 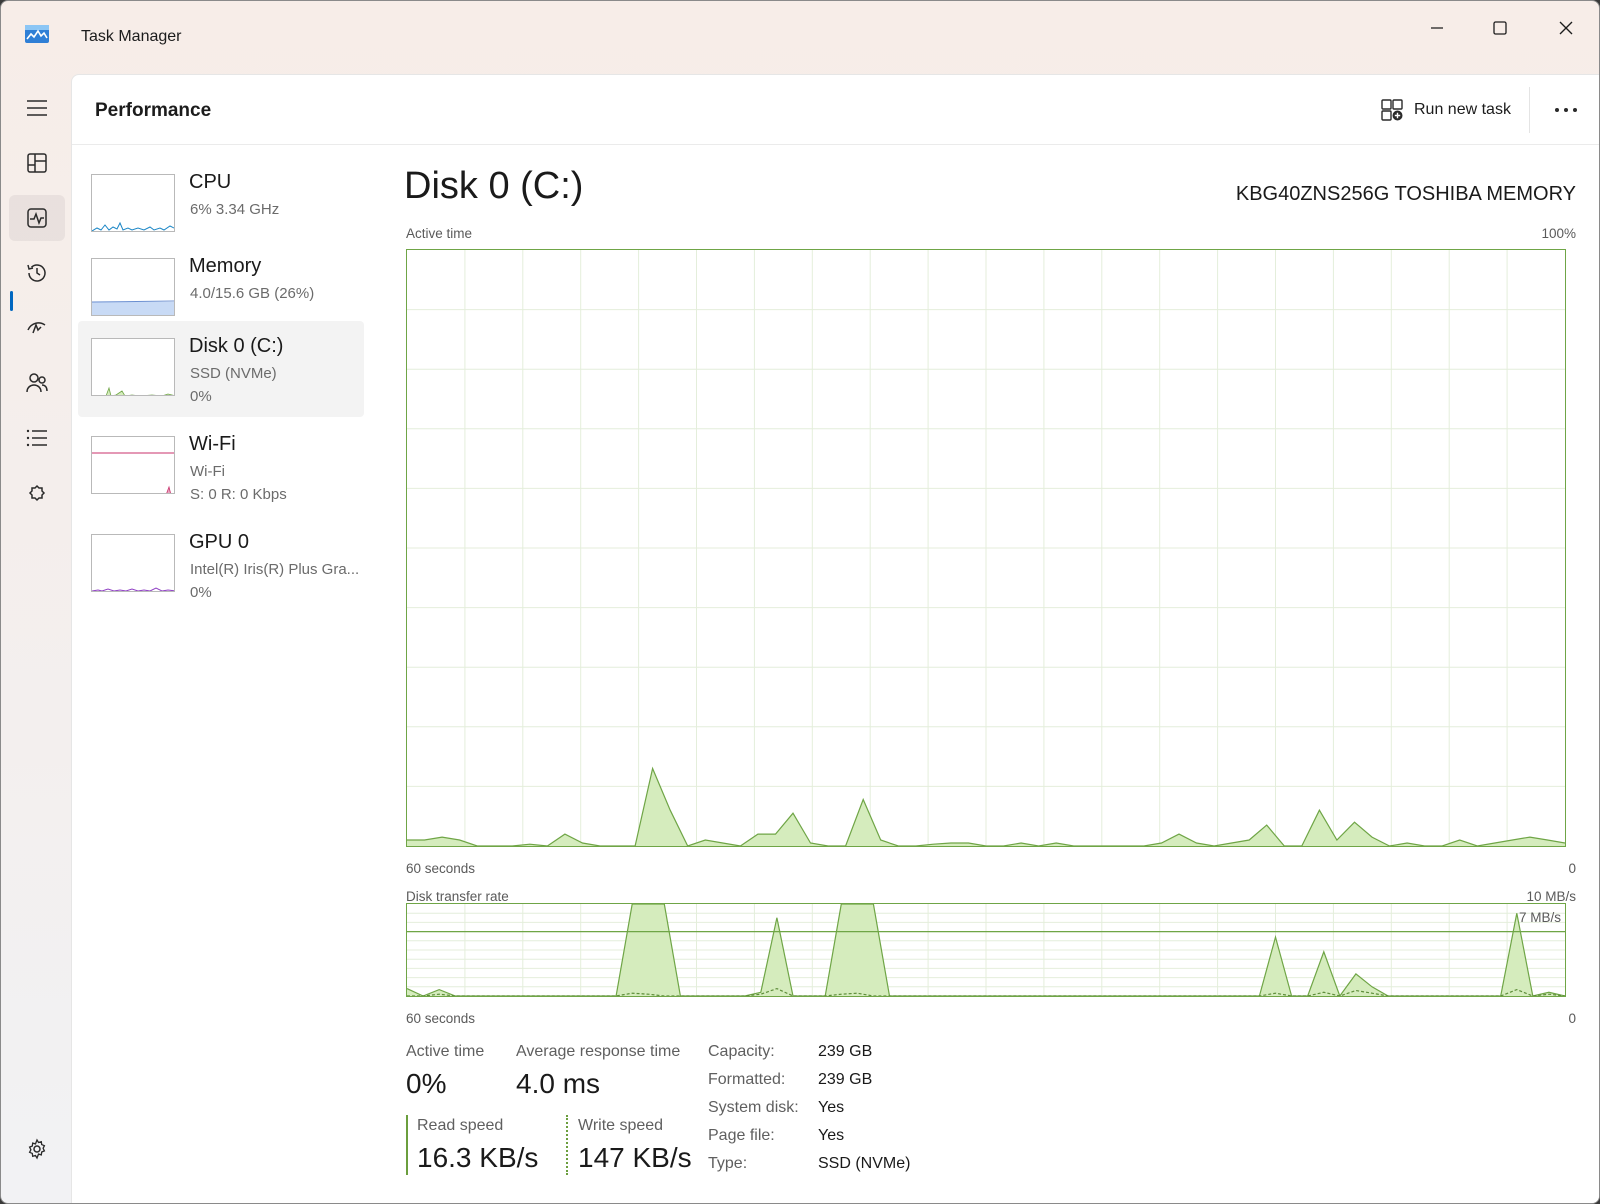 What do you see at coordinates (494, 186) in the screenshot?
I see `disk-title: Disk 0 (C:)` at bounding box center [494, 186].